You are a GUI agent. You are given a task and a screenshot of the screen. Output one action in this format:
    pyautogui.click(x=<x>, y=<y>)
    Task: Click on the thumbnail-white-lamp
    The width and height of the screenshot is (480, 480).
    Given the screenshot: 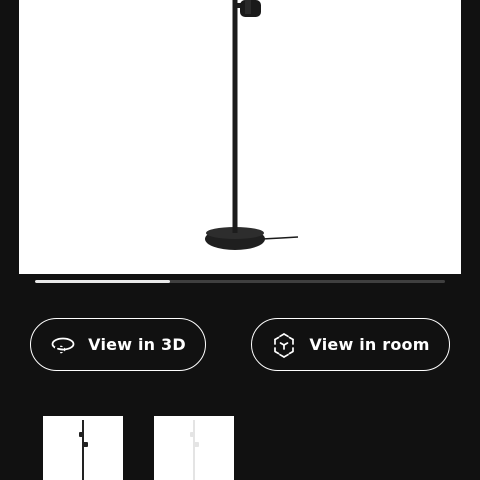 What is the action you would take?
    pyautogui.click(x=194, y=448)
    